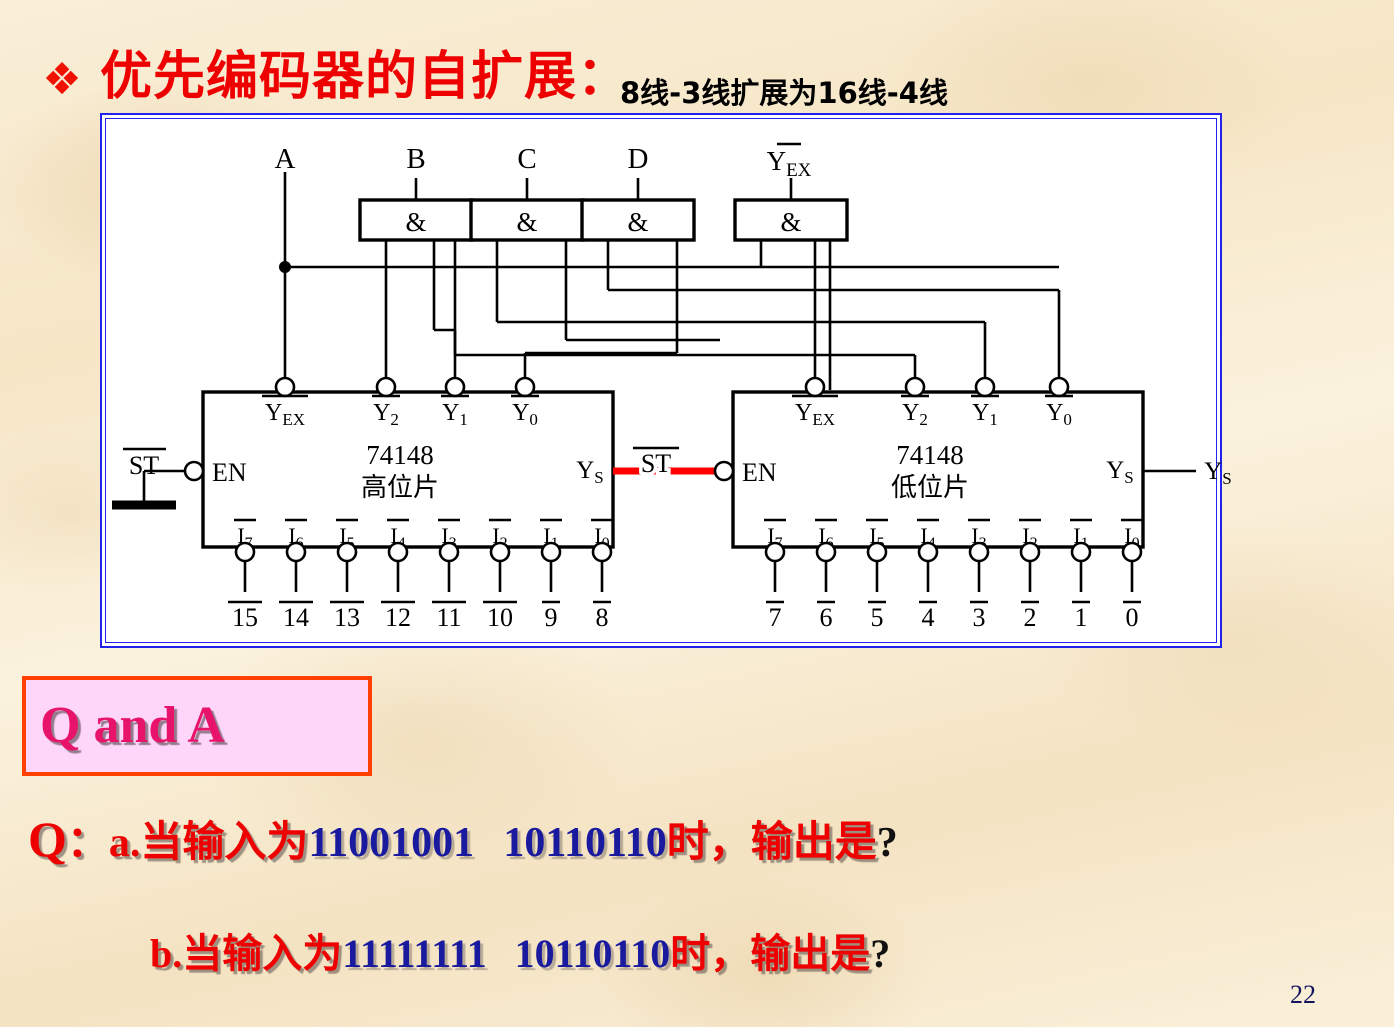 This screenshot has width=1394, height=1027. I want to click on svg-text: 15, so click(245, 617).